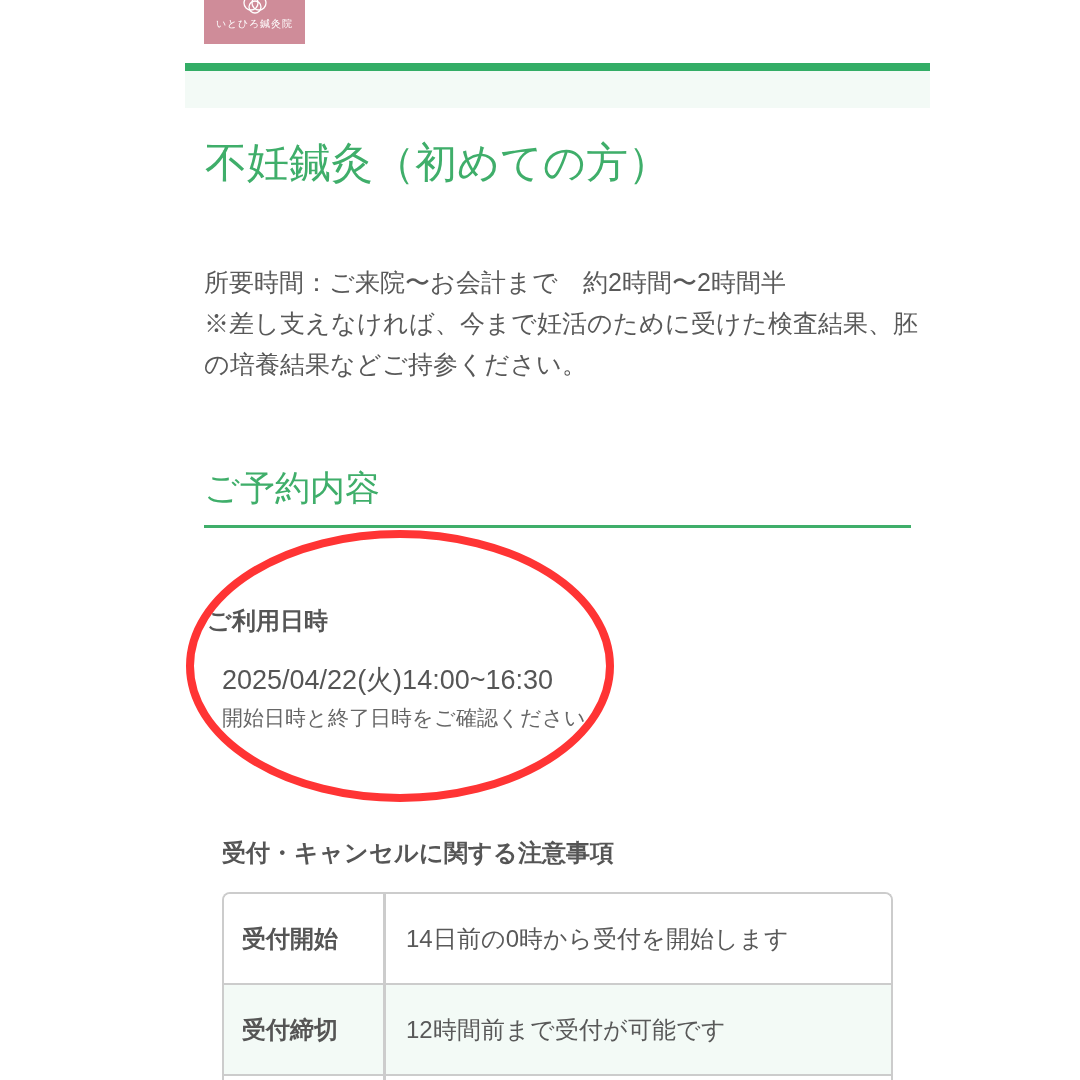  I want to click on table-row-value: 12時間前まで受付が可能です, so click(566, 1029).